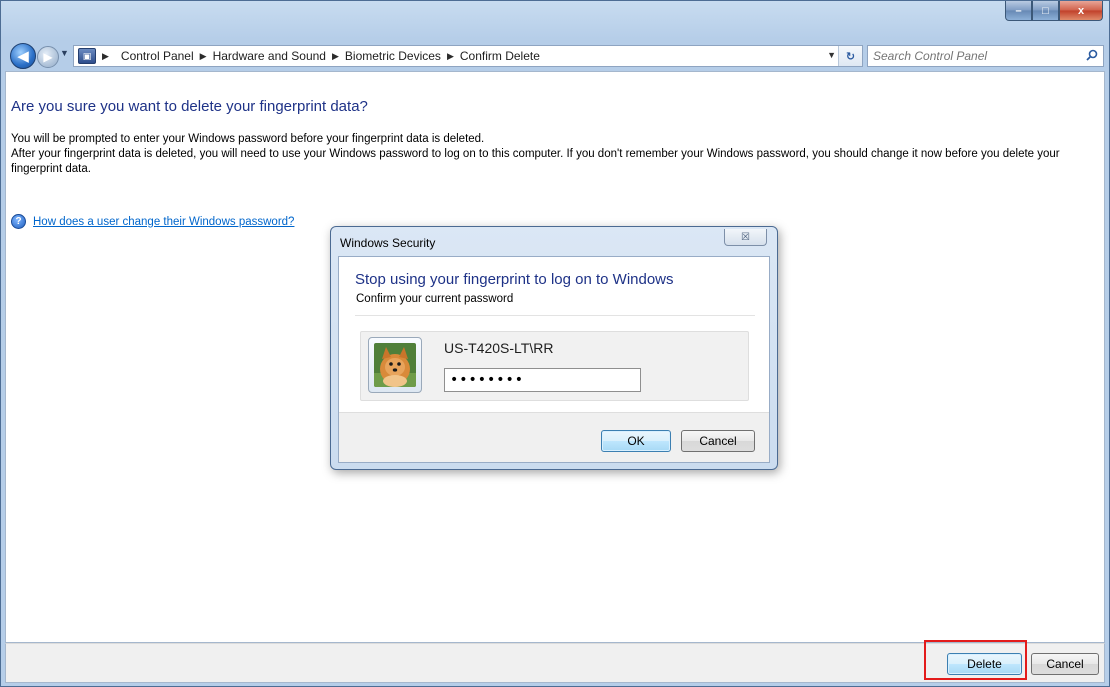 The height and width of the screenshot is (687, 1110). I want to click on dialog-cancel-button: Cancel, so click(718, 441).